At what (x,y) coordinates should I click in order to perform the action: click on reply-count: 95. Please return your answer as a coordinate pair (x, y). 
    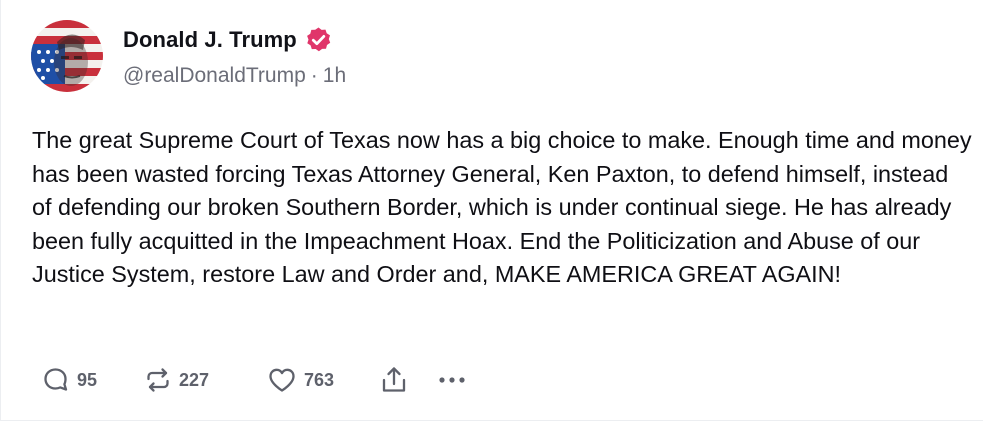
    Looking at the image, I should click on (87, 379).